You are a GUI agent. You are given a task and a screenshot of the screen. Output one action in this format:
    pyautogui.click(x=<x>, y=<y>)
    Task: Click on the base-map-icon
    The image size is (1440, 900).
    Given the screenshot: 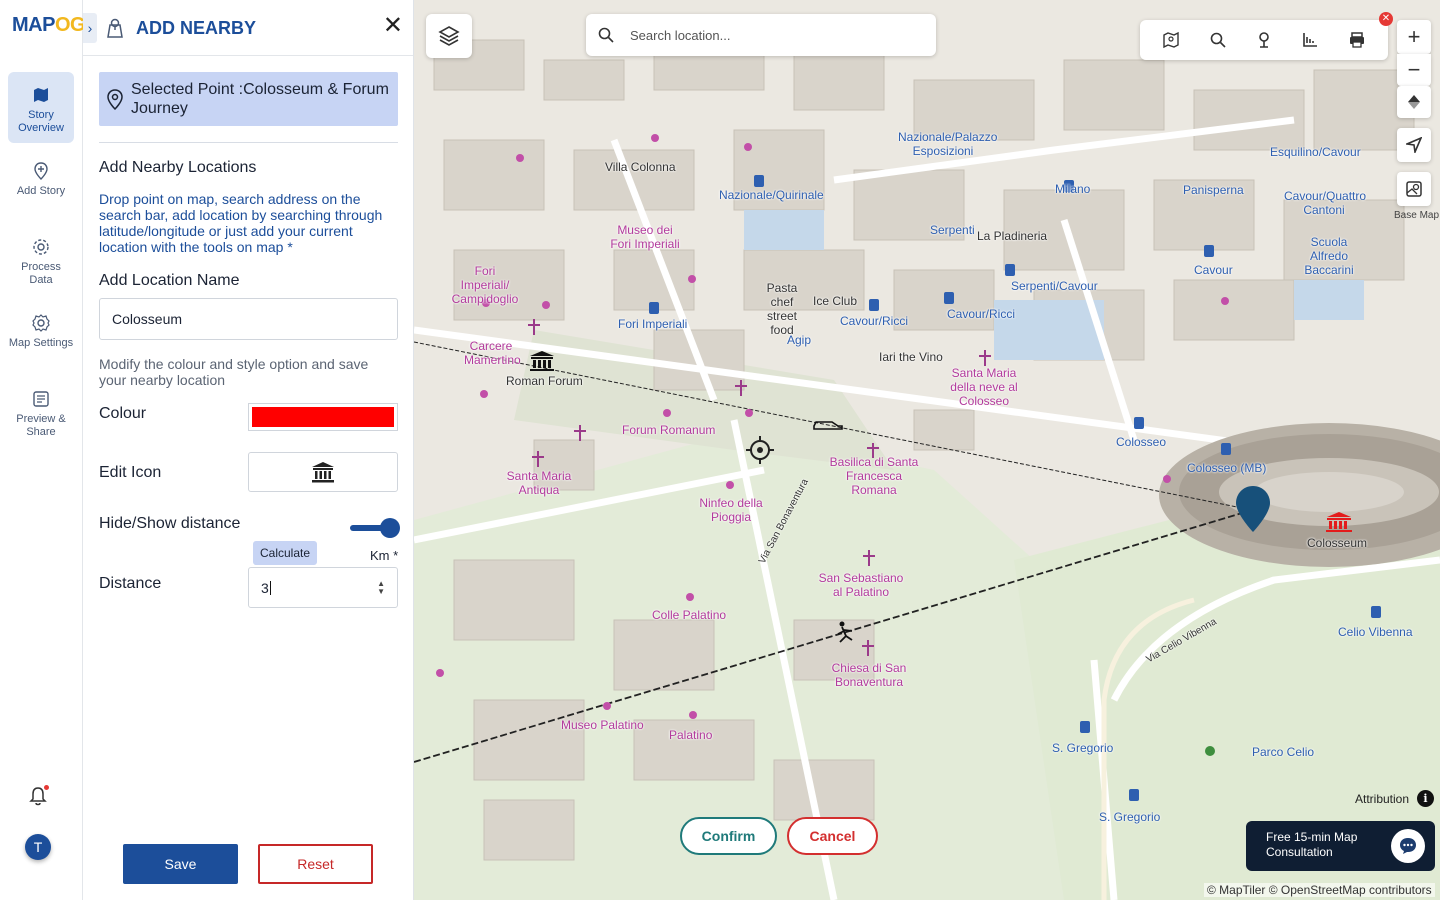 What is the action you would take?
    pyautogui.click(x=1414, y=189)
    